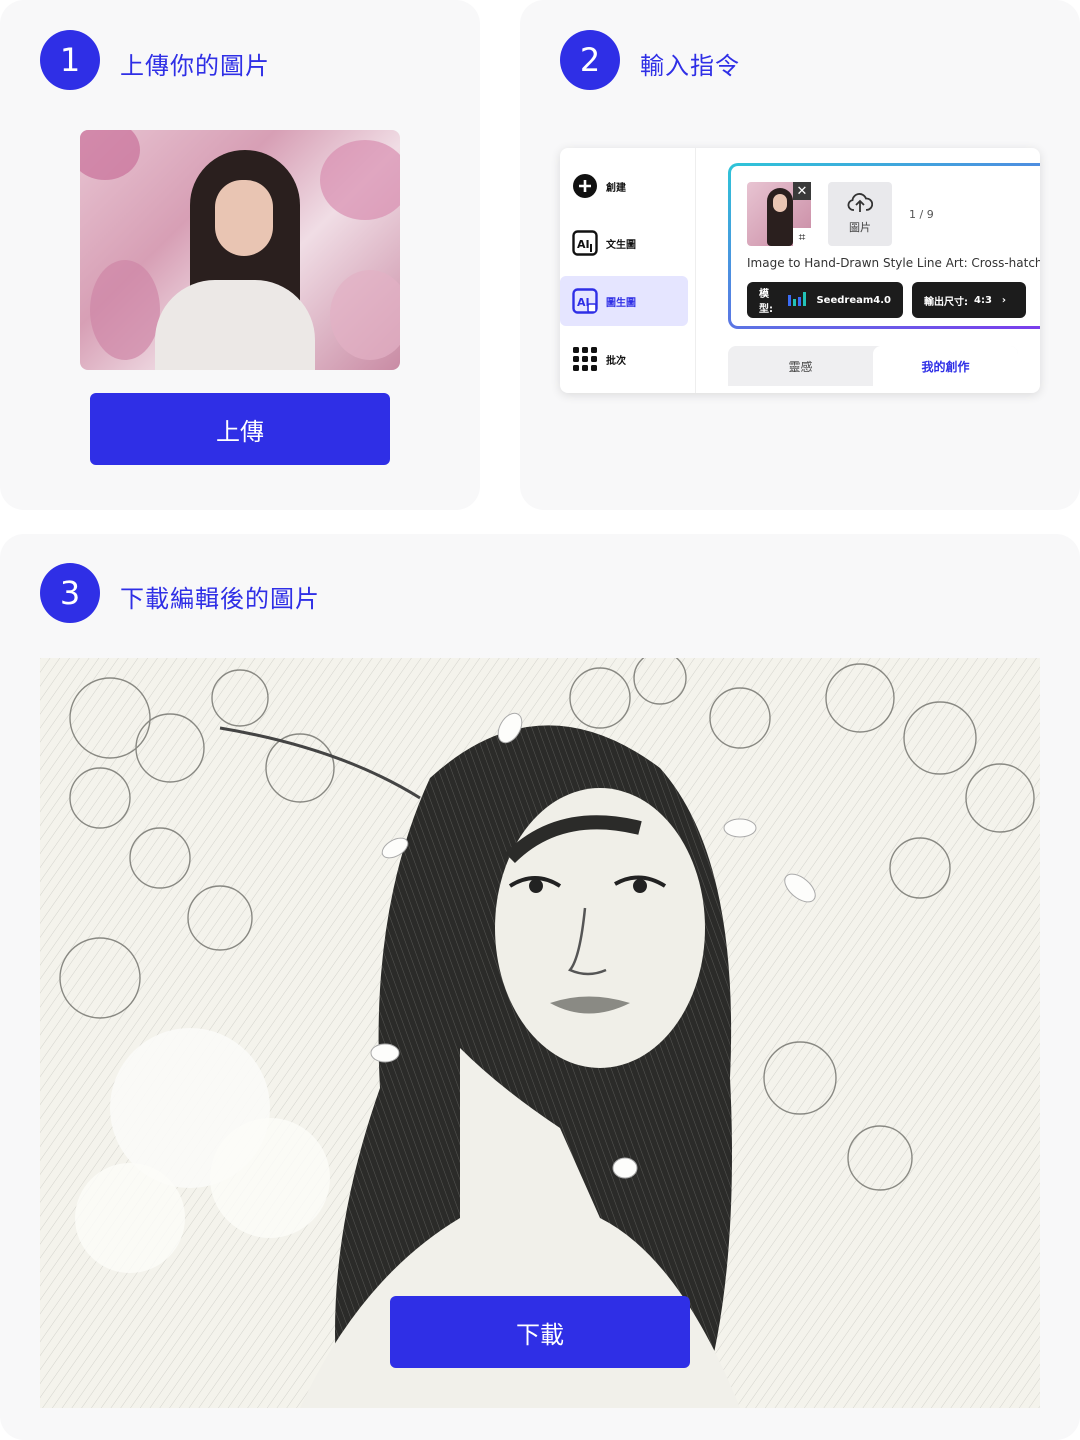  I want to click on sidebar-item-batch: 批次, so click(624, 359).